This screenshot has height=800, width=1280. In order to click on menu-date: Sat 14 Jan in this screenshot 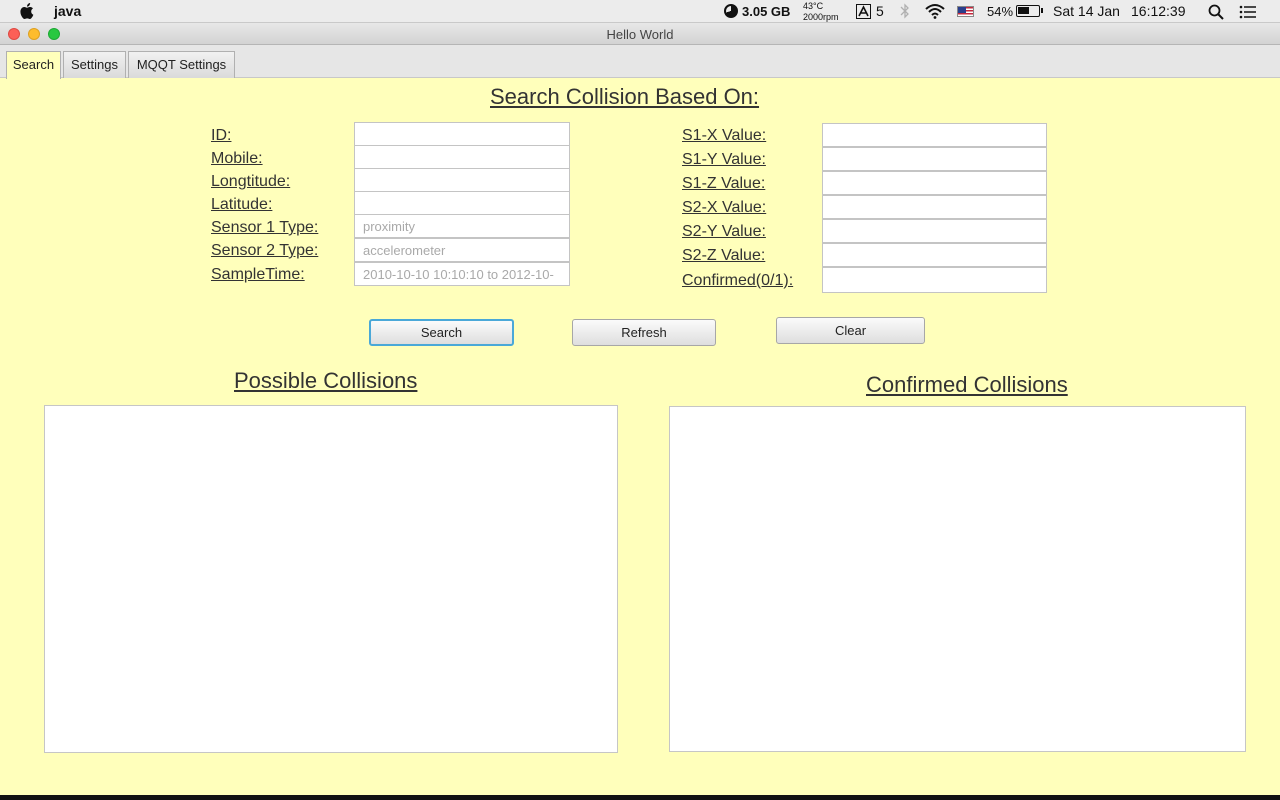, I will do `click(1086, 11)`.